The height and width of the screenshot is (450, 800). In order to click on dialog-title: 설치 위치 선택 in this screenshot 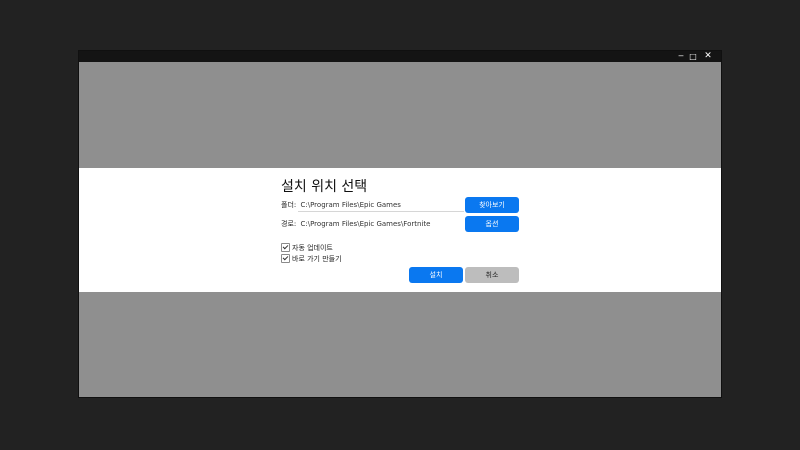, I will do `click(324, 187)`.